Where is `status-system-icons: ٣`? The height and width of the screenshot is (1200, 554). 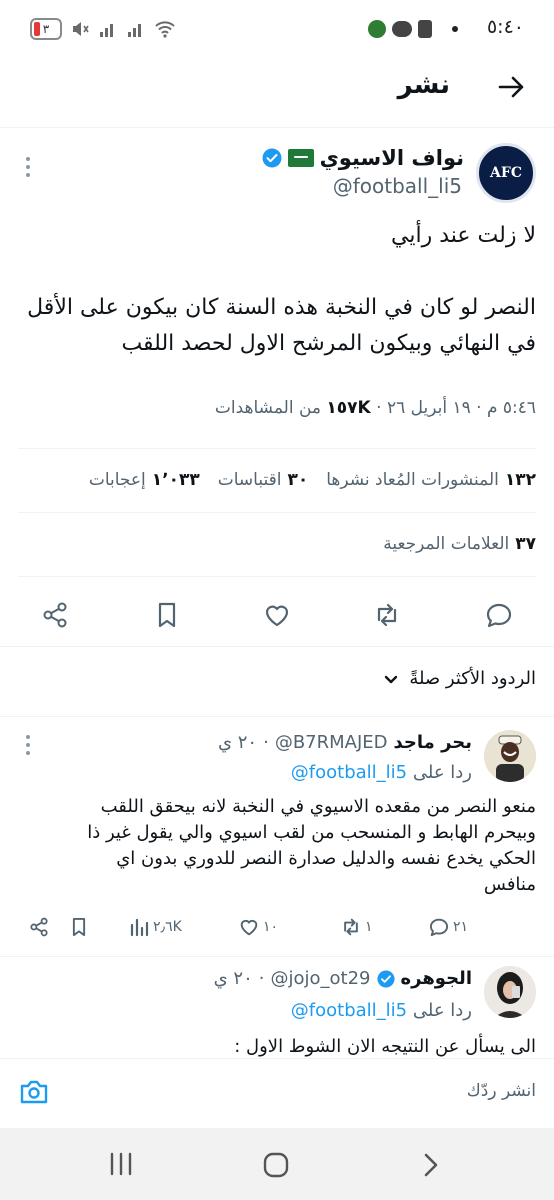 status-system-icons: ٣ is located at coordinates (103, 29).